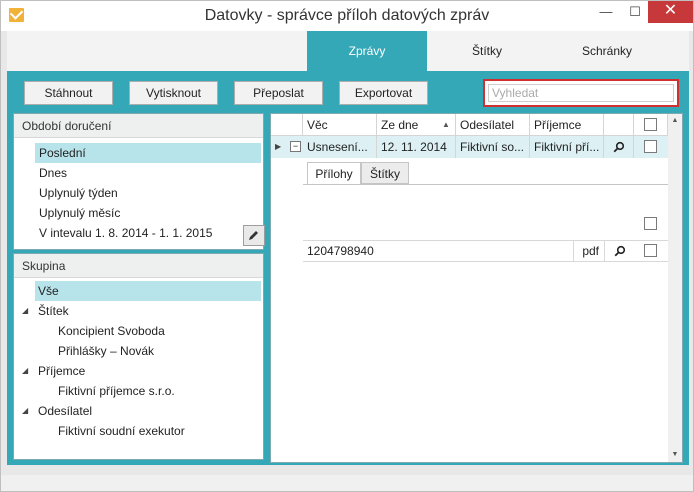 This screenshot has height=492, width=694. Describe the element at coordinates (120, 431) in the screenshot. I see `group-item-fiktivni-exekutor: Fiktivní soudní exekutor` at that location.